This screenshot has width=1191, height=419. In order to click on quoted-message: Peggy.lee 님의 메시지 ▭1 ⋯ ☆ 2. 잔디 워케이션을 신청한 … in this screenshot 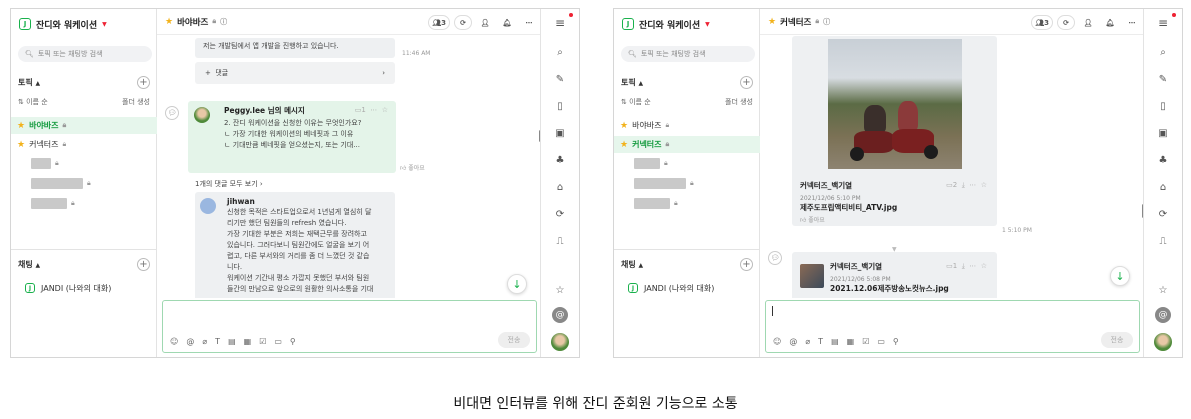, I will do `click(292, 137)`.